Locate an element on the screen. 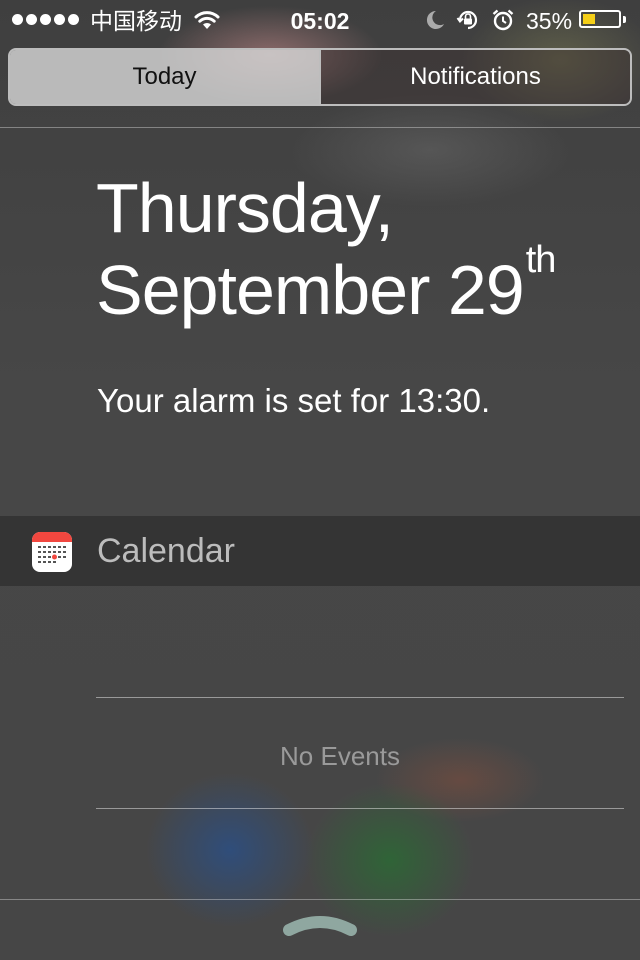 The height and width of the screenshot is (960, 640). battery-icon is located at coordinates (600, 19).